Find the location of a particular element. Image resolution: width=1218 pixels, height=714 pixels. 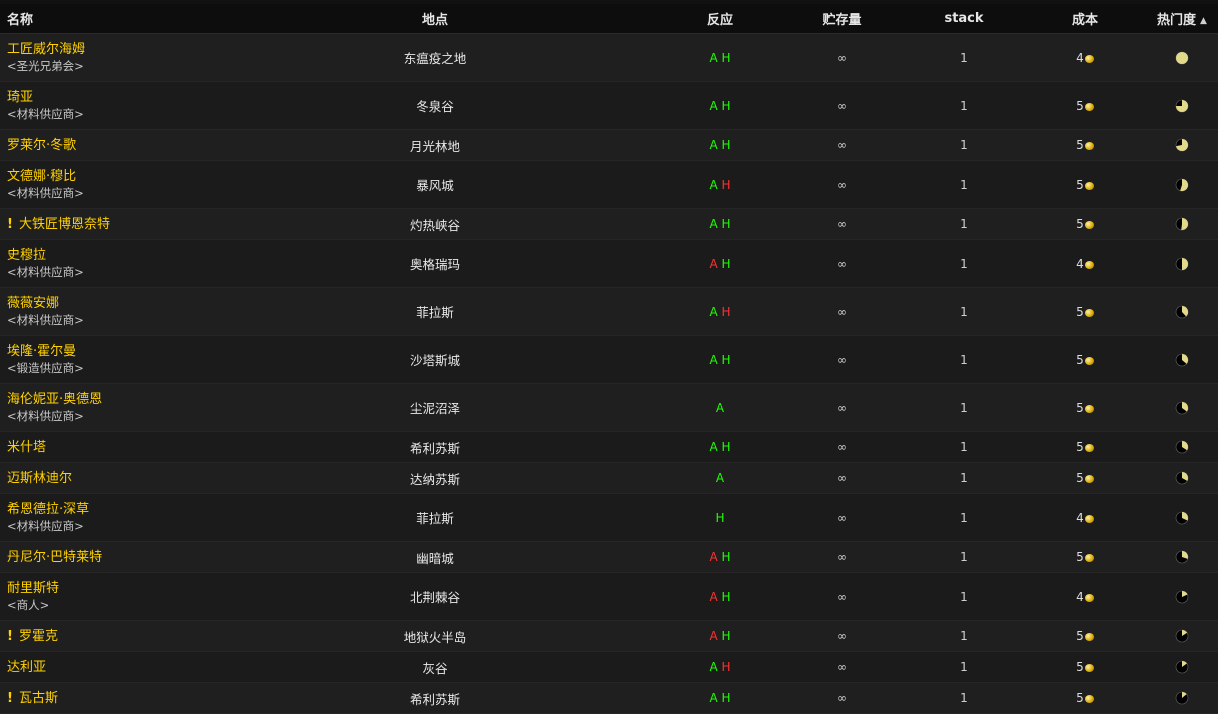

table-row: ! 瓦古斯 希利苏斯 A H ∞ 1 5 is located at coordinates (609, 698).